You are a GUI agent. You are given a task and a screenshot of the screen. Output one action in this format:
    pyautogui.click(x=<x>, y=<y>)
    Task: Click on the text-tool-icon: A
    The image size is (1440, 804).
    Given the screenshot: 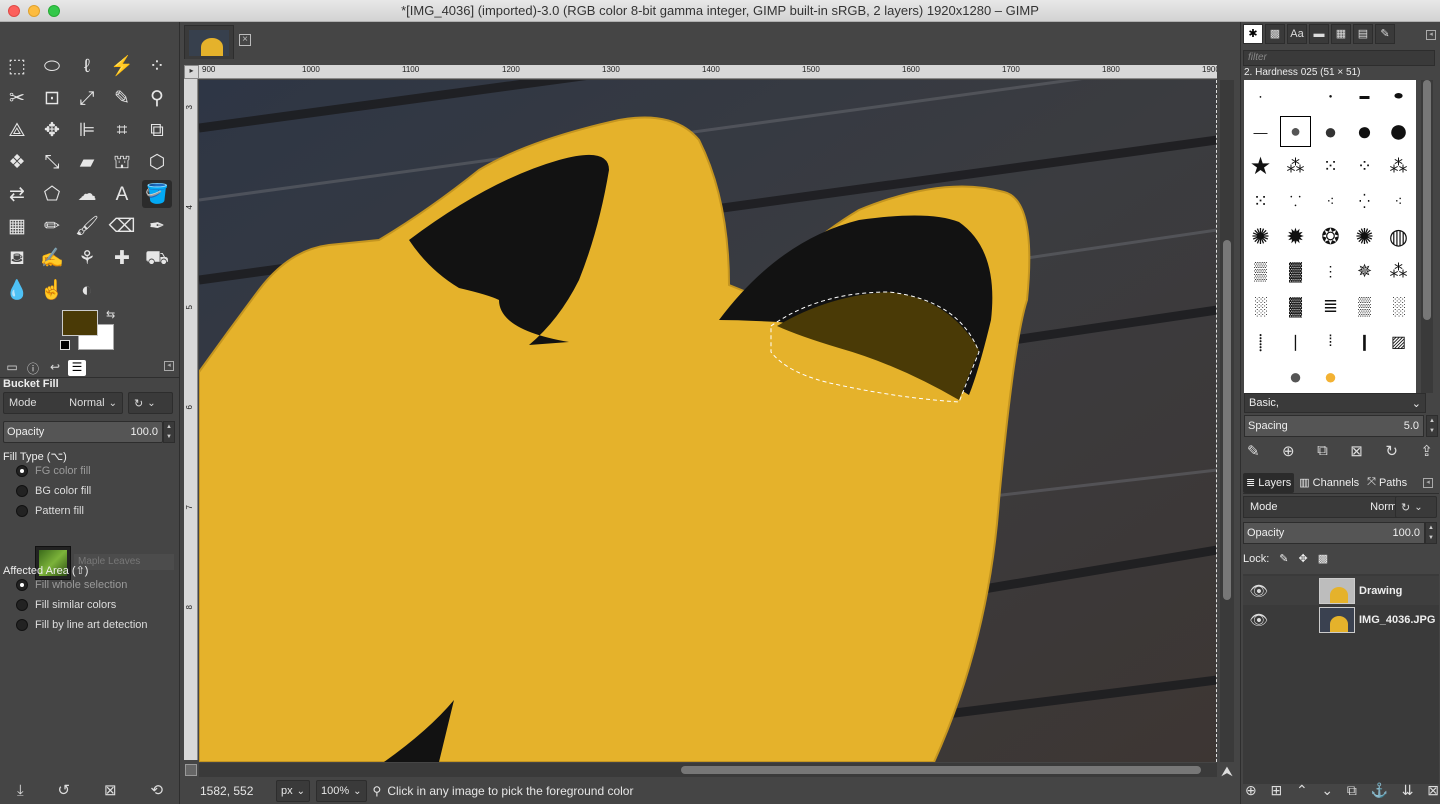 What is the action you would take?
    pyautogui.click(x=122, y=194)
    